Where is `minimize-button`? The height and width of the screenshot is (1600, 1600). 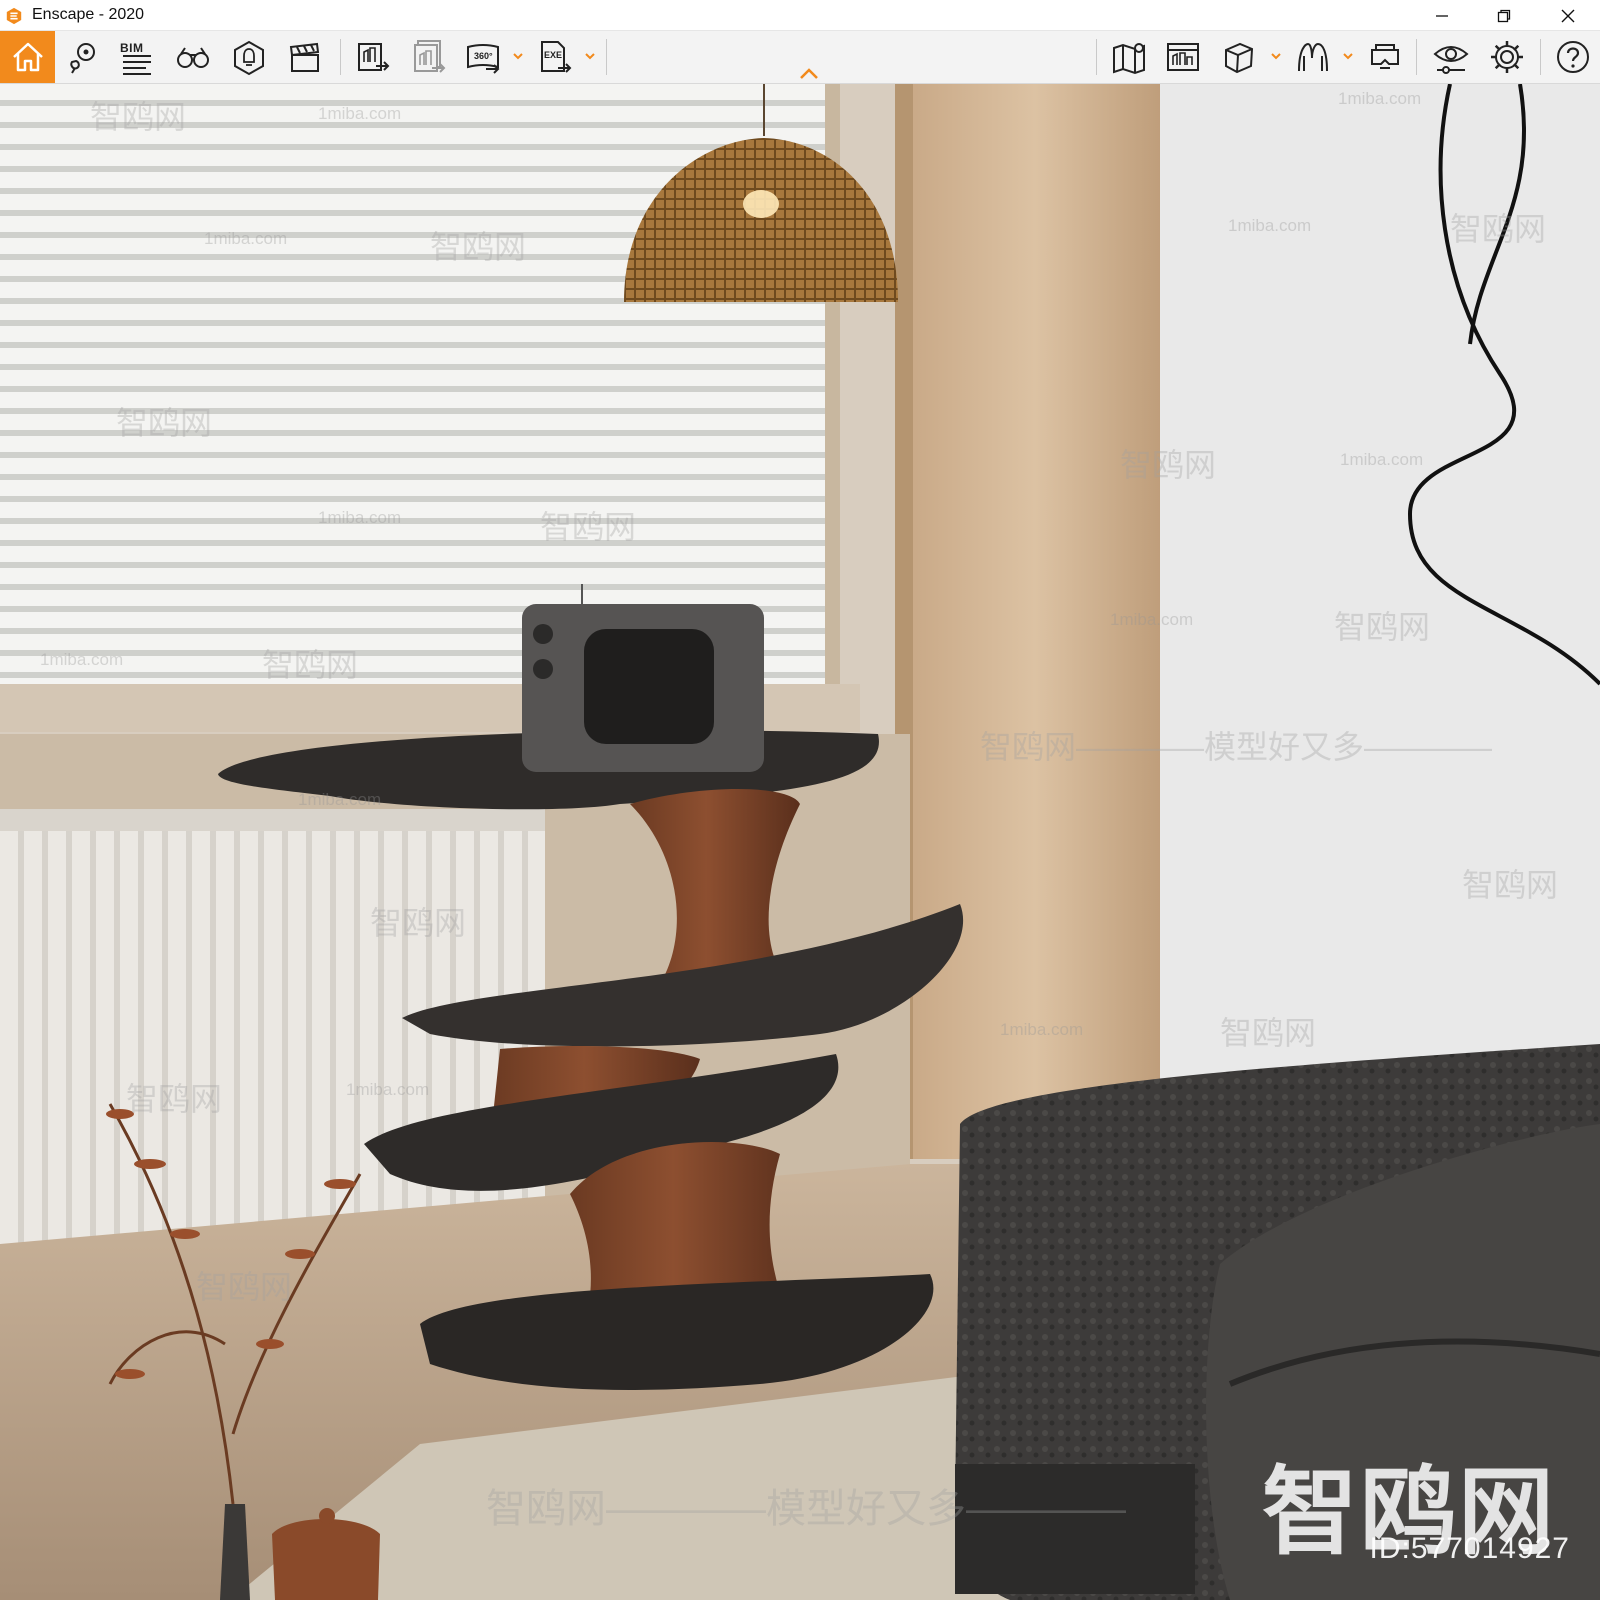 minimize-button is located at coordinates (1442, 15).